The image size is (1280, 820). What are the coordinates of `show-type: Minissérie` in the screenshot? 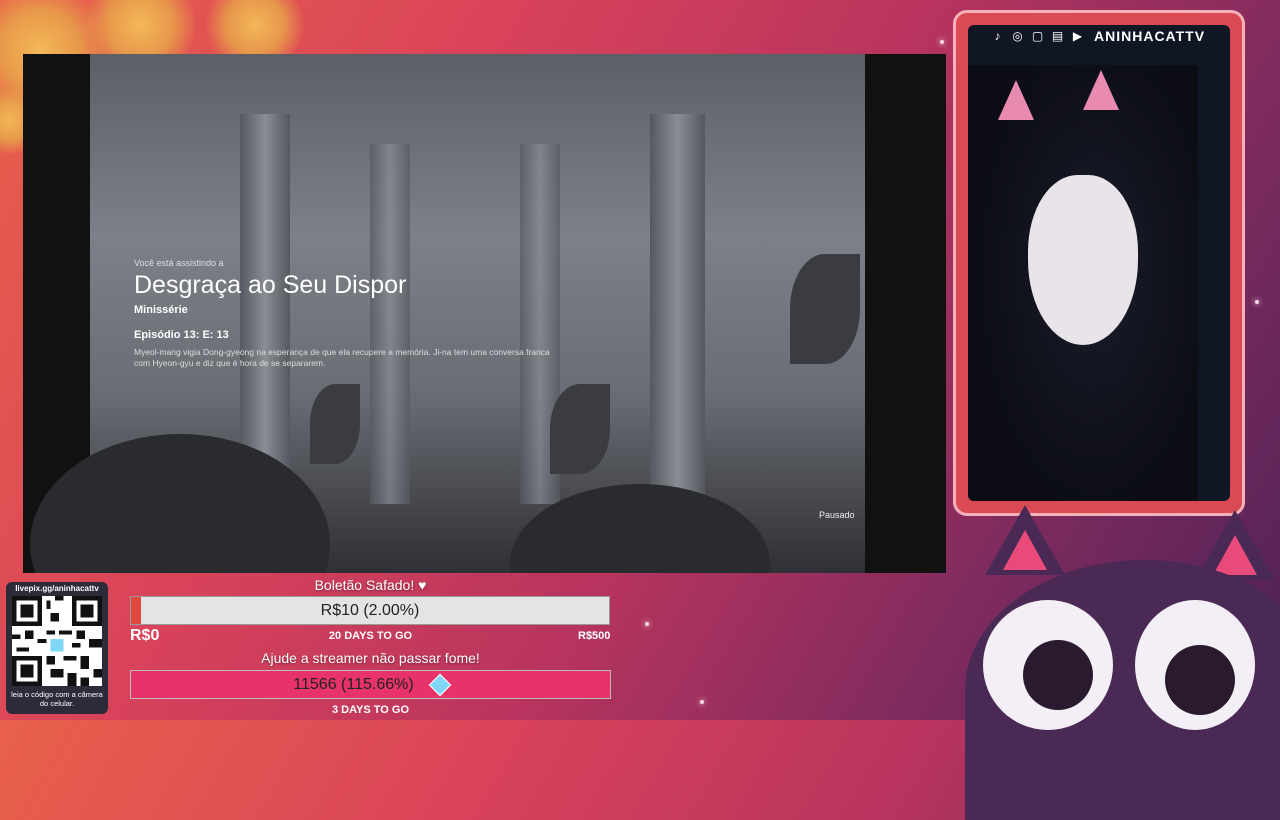 It's located at (161, 310).